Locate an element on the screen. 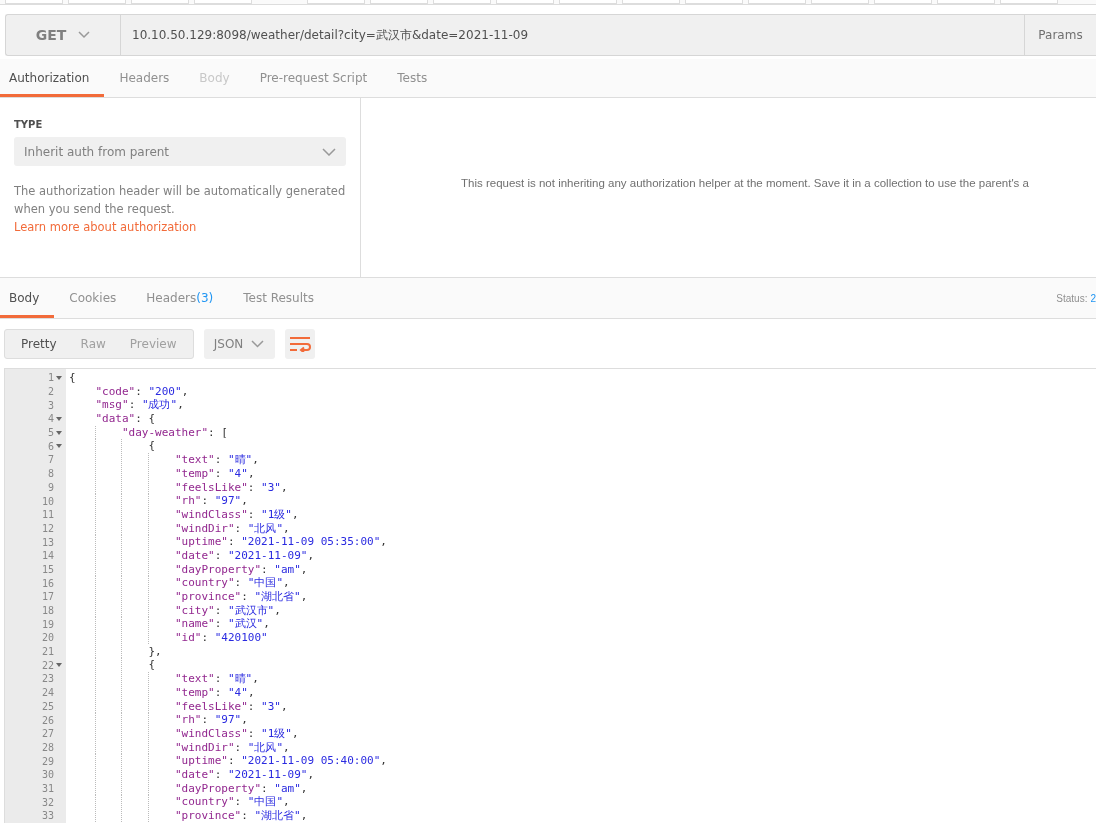 This screenshot has width=1096, height=825. response-tab: Headers(3) is located at coordinates (183, 298).